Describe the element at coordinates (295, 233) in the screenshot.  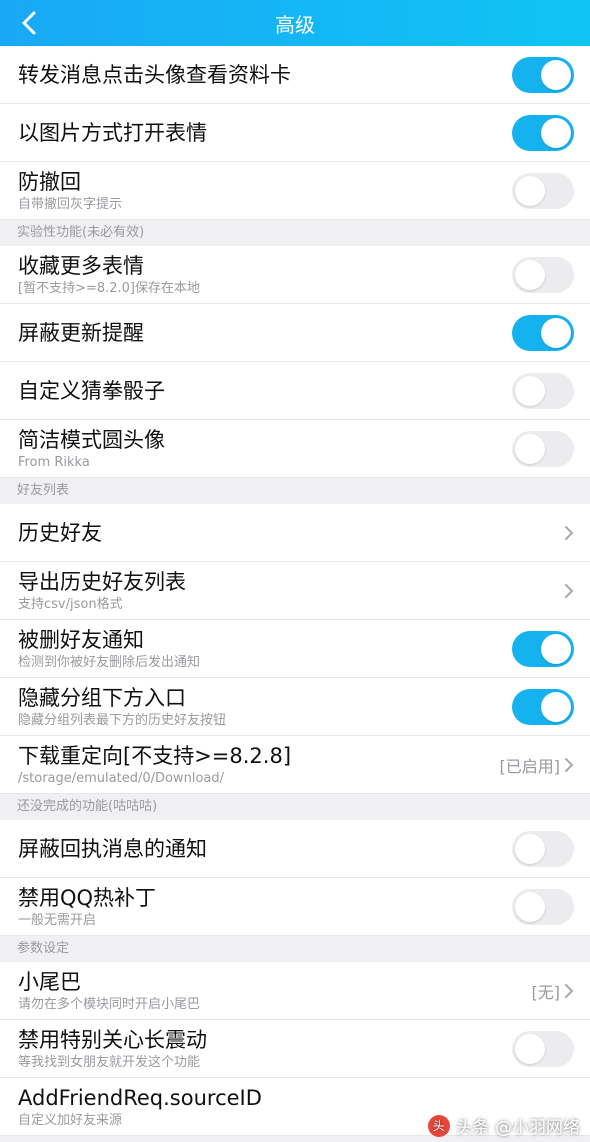
I see `section-header-experimental: 实验性功能(未必有效)` at that location.